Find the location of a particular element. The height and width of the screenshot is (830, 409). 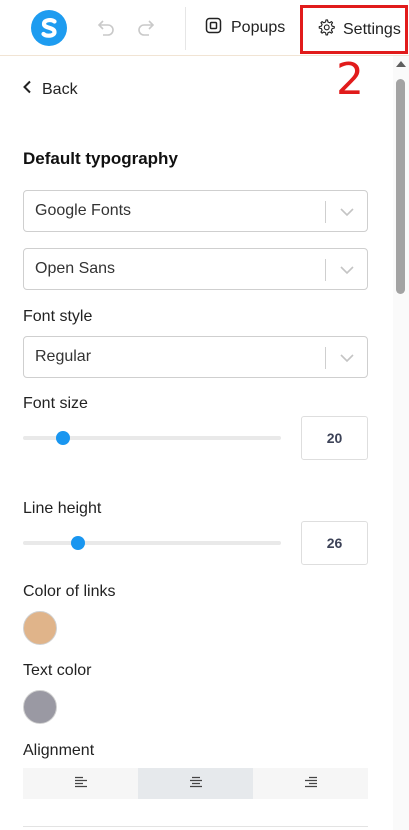

font-size-label: Font size is located at coordinates (55, 403).